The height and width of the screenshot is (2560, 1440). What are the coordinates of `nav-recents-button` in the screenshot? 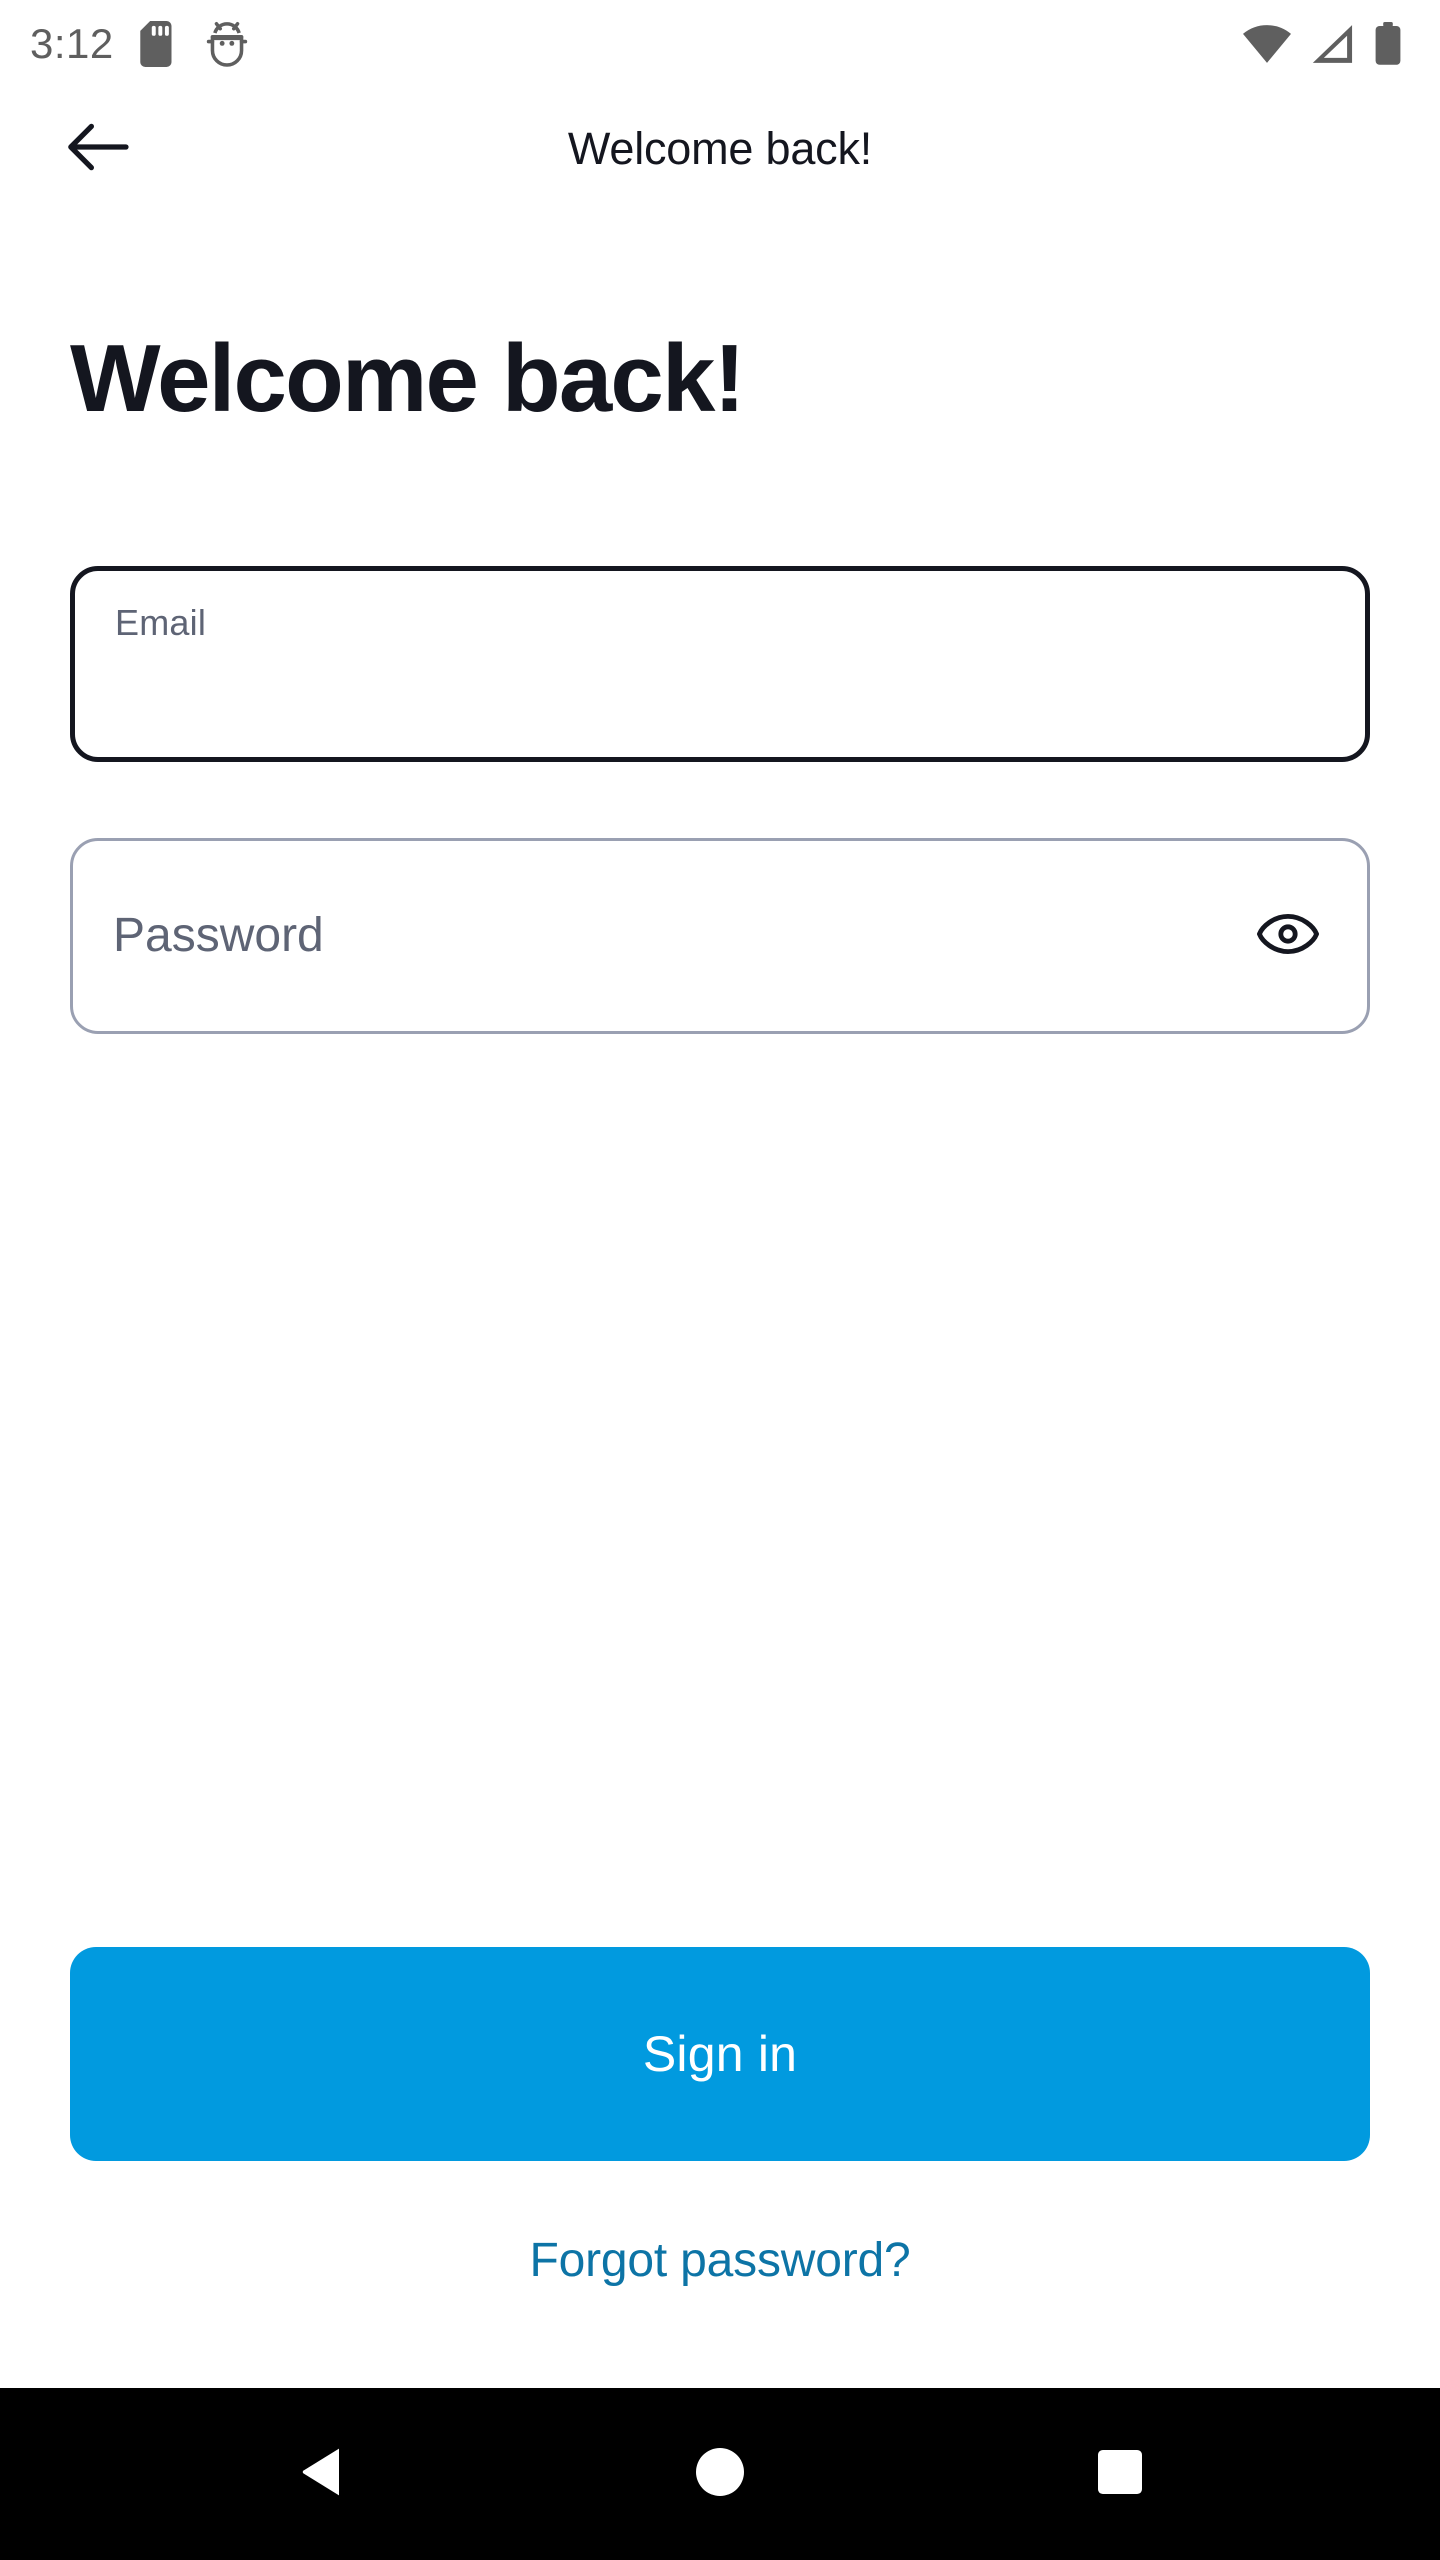 It's located at (1120, 2474).